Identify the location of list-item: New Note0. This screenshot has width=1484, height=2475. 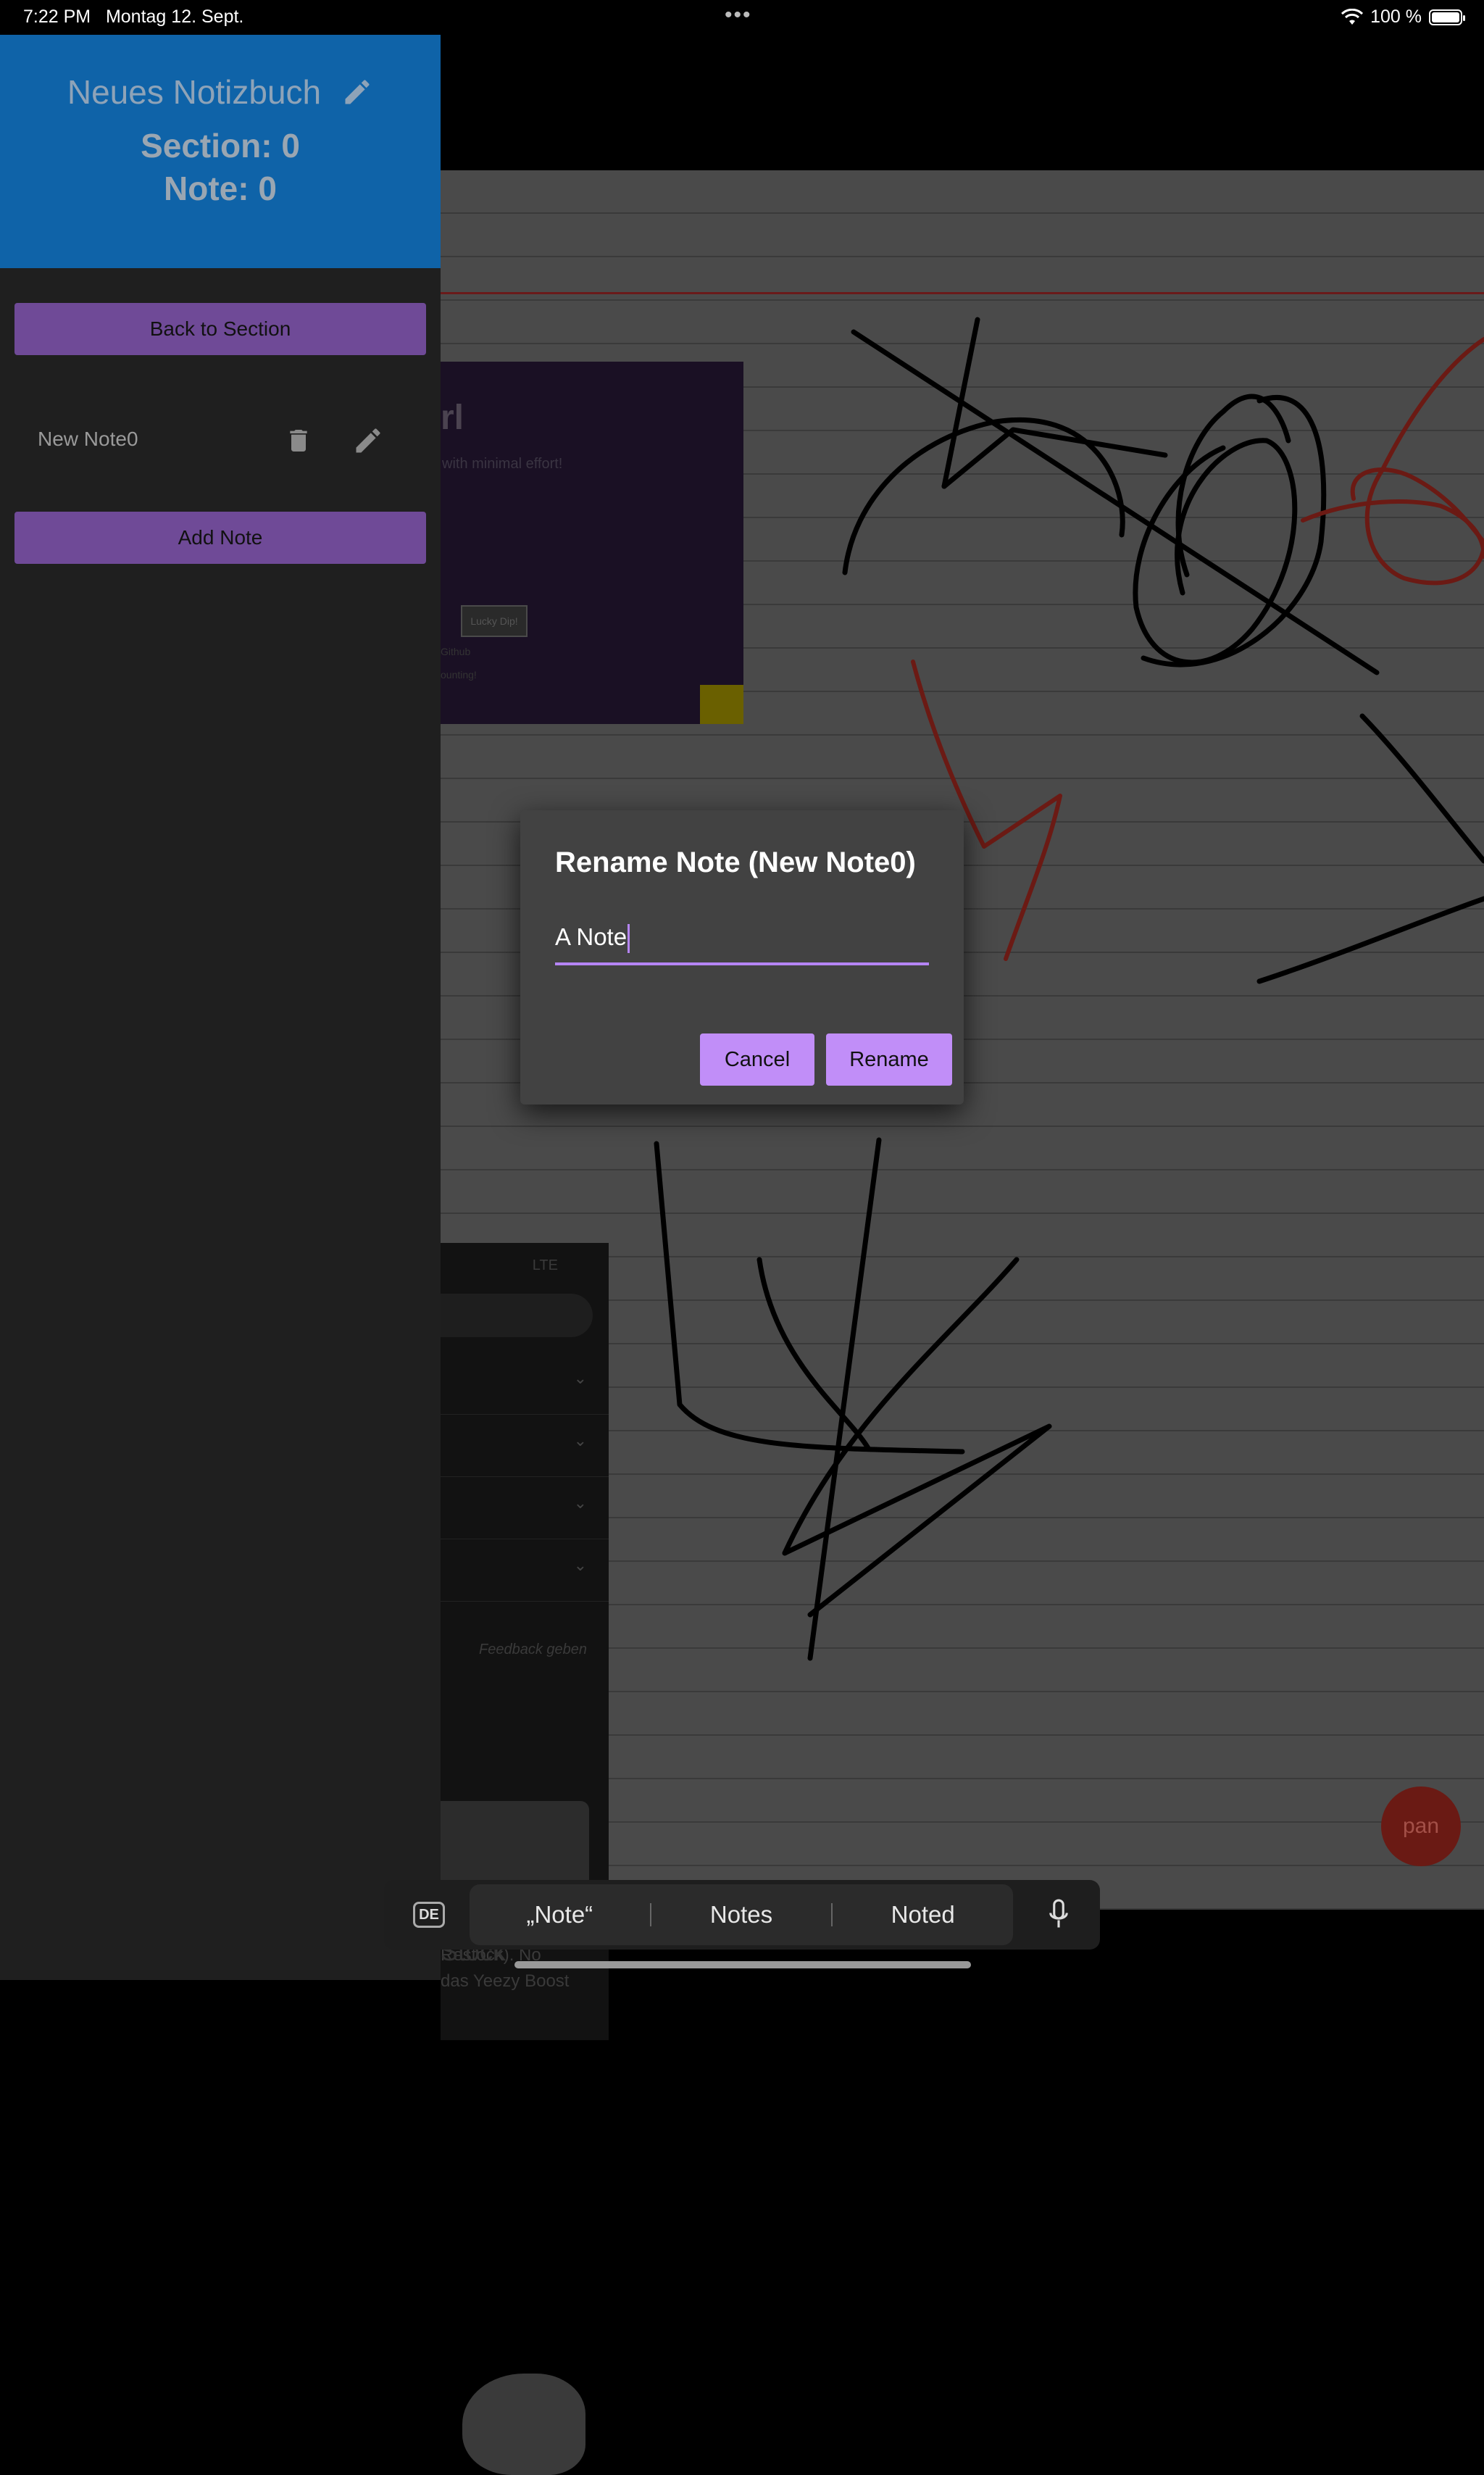
(220, 440).